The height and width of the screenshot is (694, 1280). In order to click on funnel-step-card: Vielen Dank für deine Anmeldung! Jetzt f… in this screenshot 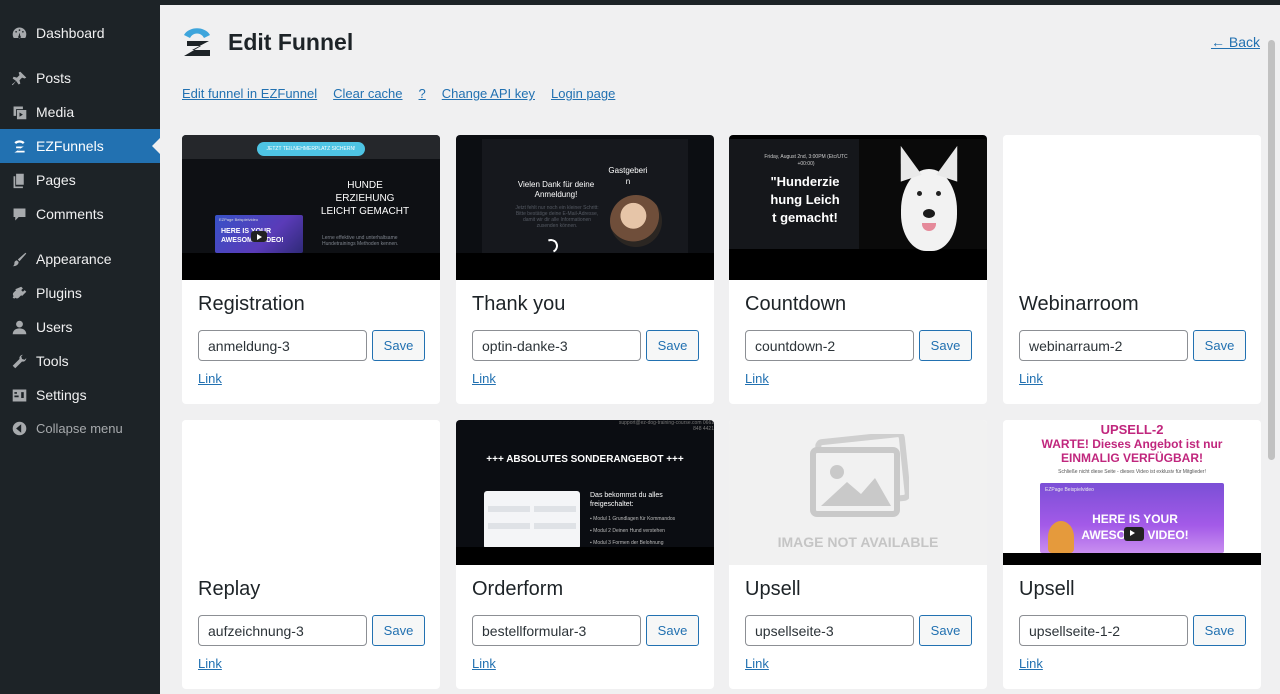, I will do `click(585, 269)`.